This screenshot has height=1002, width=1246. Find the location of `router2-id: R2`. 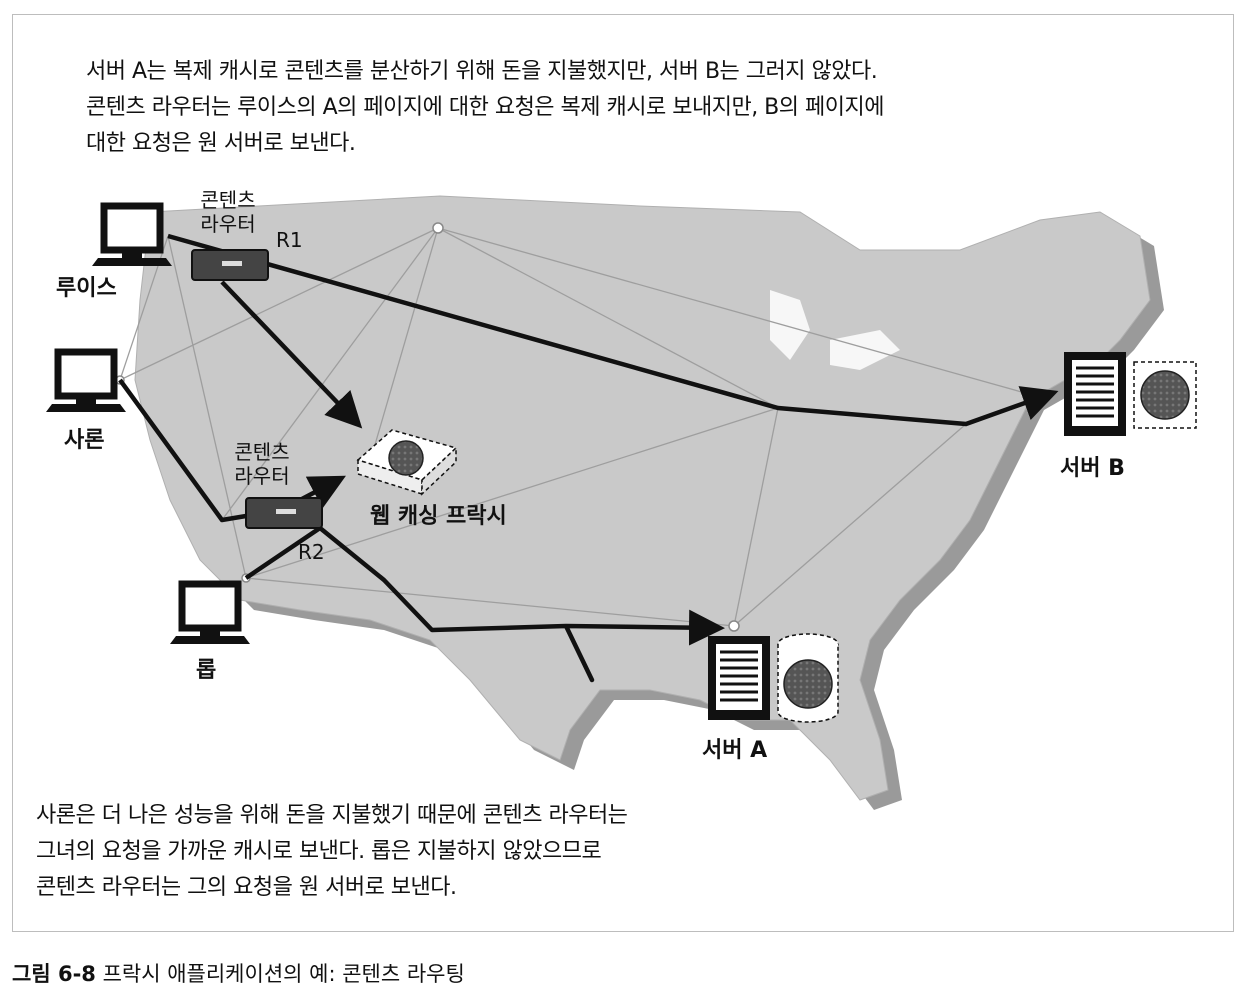

router2-id: R2 is located at coordinates (311, 552).